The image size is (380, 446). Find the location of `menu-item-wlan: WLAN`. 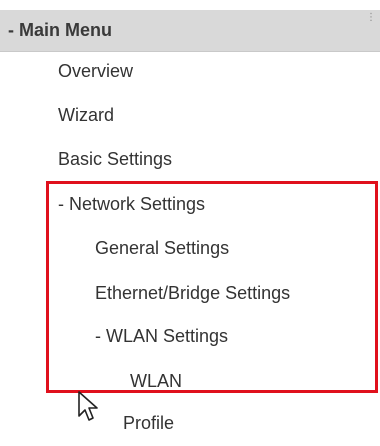

menu-item-wlan: WLAN is located at coordinates (156, 381).